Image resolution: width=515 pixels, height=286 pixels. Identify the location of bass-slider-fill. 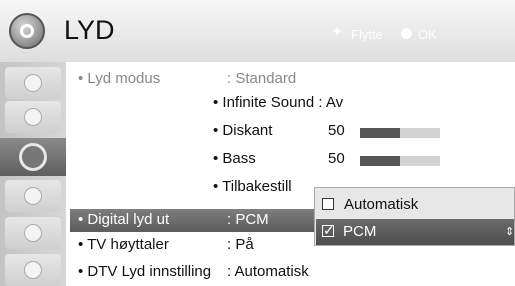
(380, 161).